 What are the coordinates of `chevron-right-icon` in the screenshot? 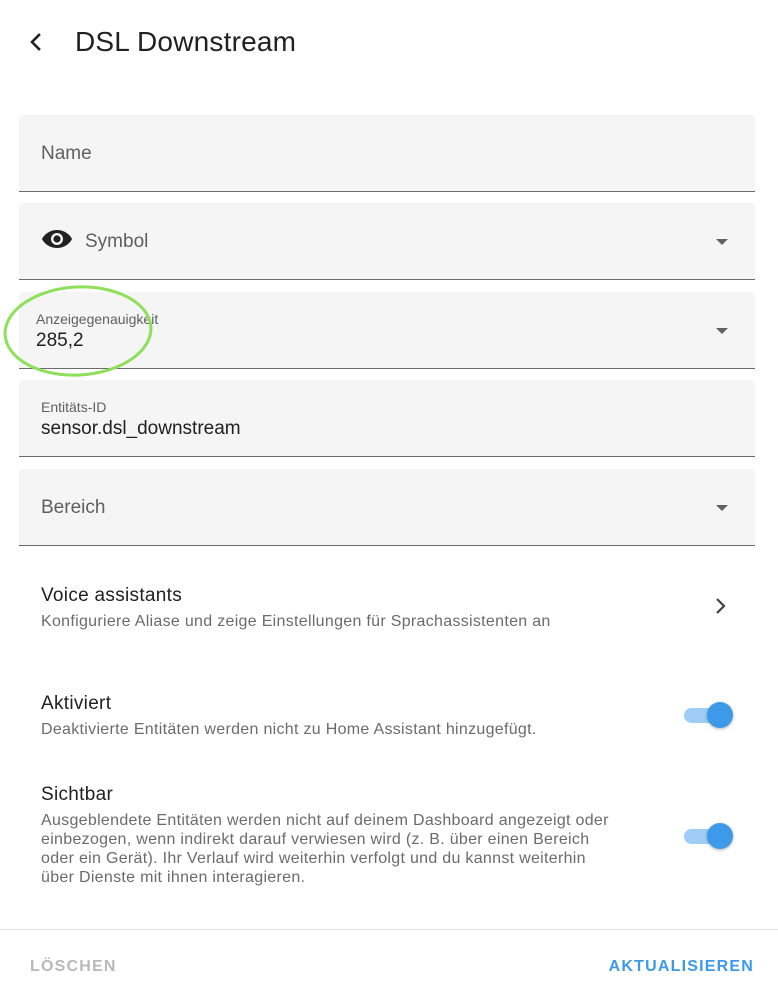 It's located at (721, 606).